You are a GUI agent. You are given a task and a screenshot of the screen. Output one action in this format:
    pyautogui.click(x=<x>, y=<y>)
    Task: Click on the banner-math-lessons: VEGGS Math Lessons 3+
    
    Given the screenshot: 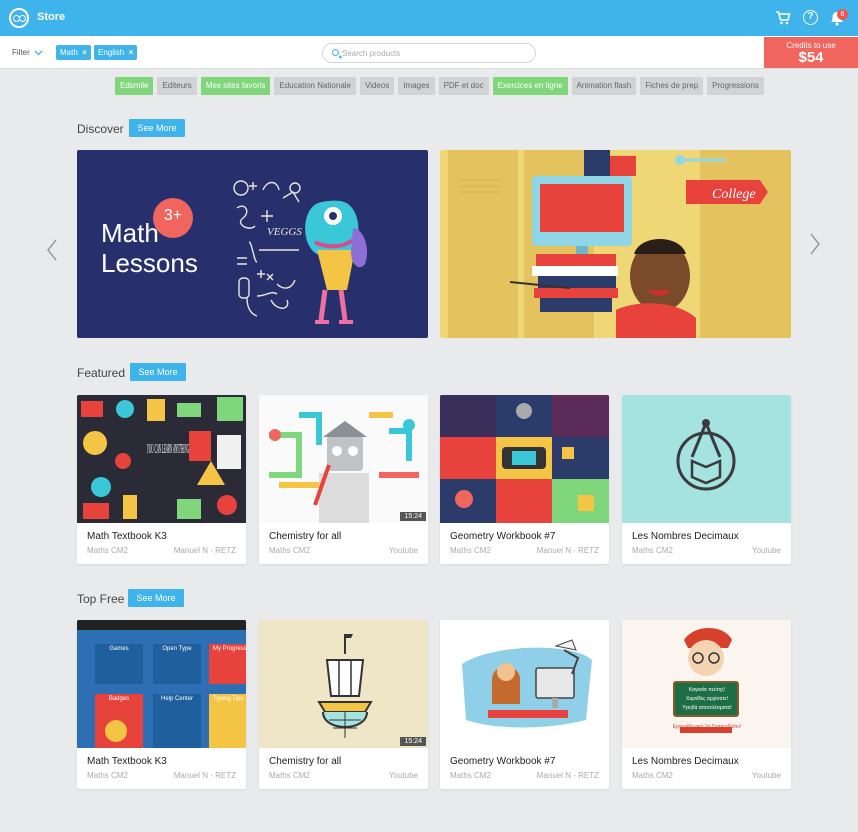 What is the action you would take?
    pyautogui.click(x=252, y=244)
    